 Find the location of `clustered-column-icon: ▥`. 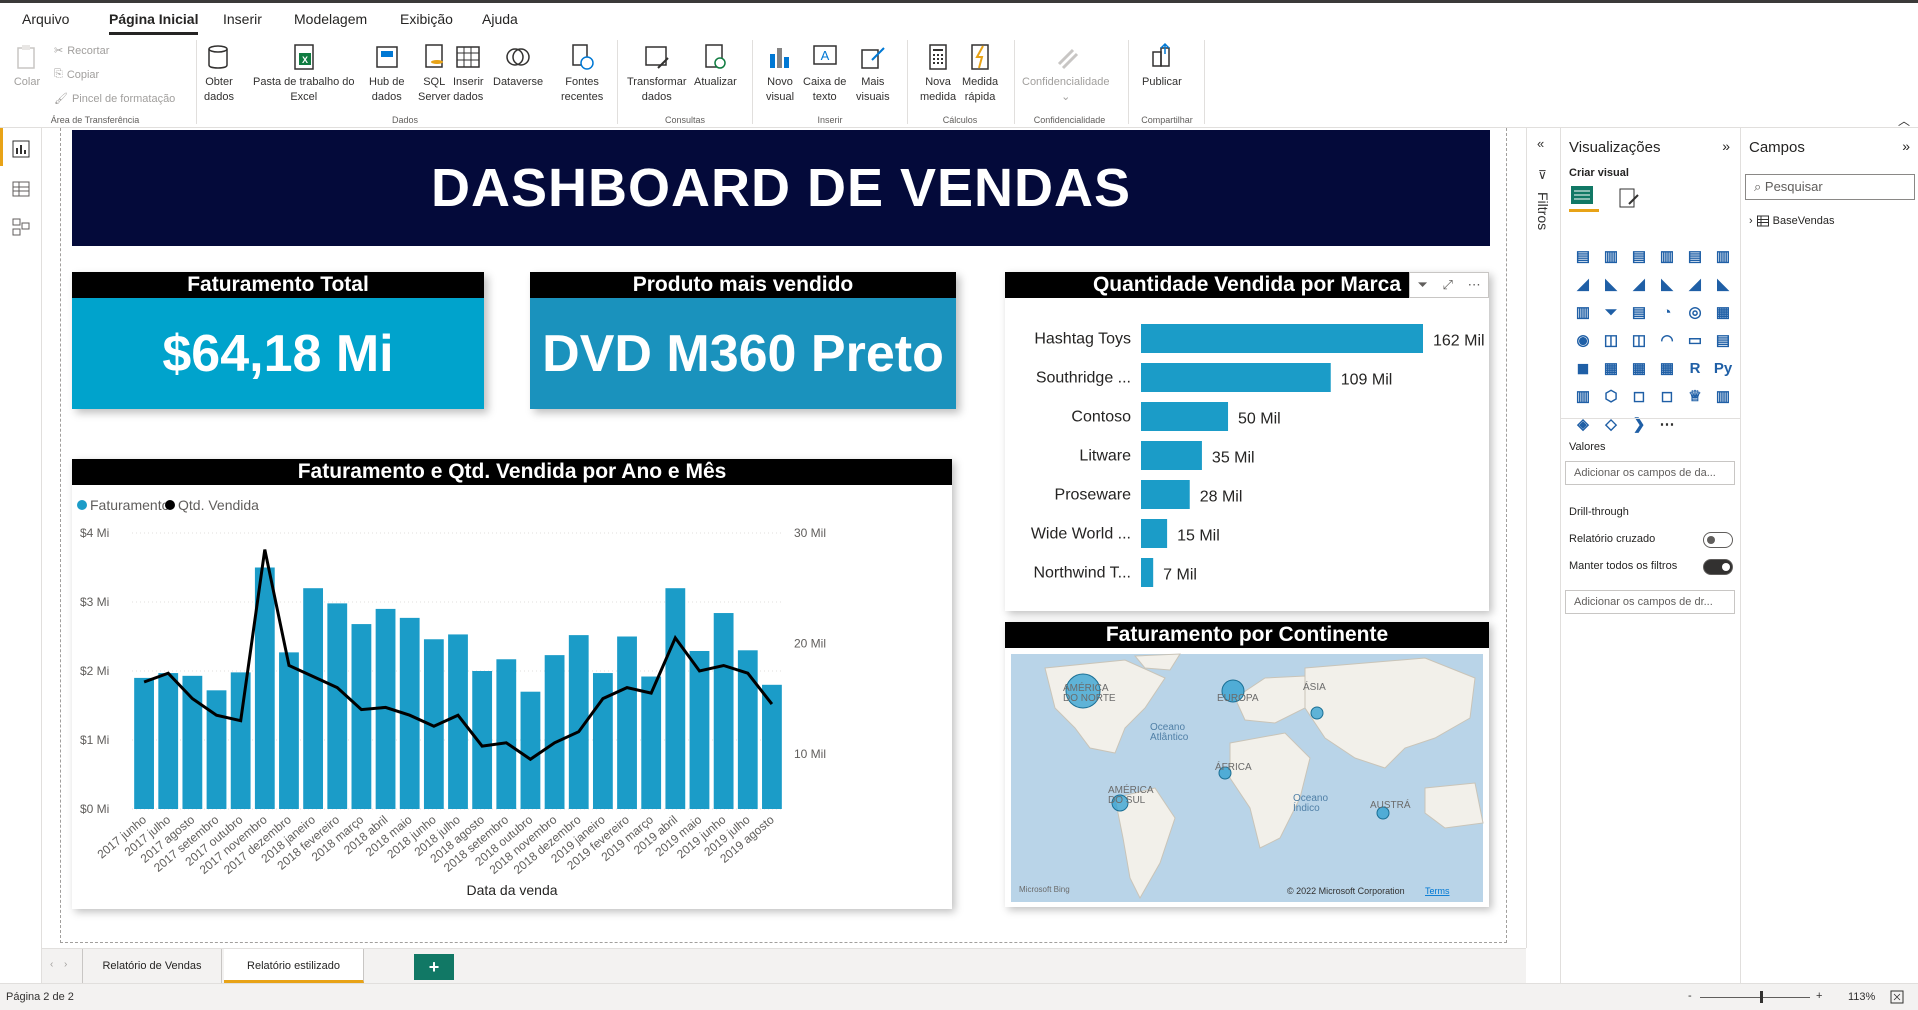

clustered-column-icon: ▥ is located at coordinates (1667, 256).